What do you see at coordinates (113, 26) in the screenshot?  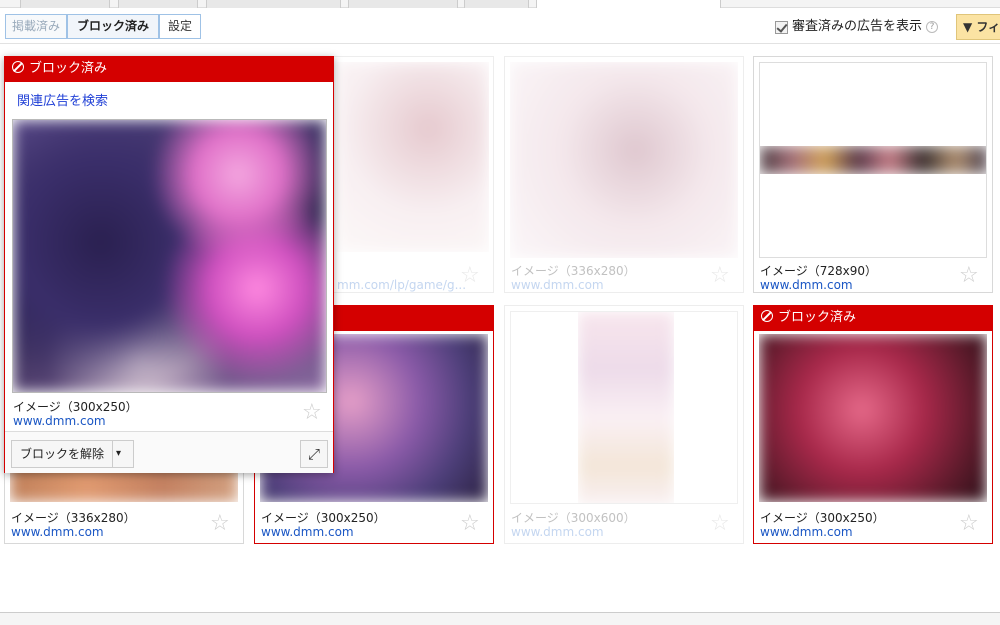 I see `tab-blocked: ブロック済み` at bounding box center [113, 26].